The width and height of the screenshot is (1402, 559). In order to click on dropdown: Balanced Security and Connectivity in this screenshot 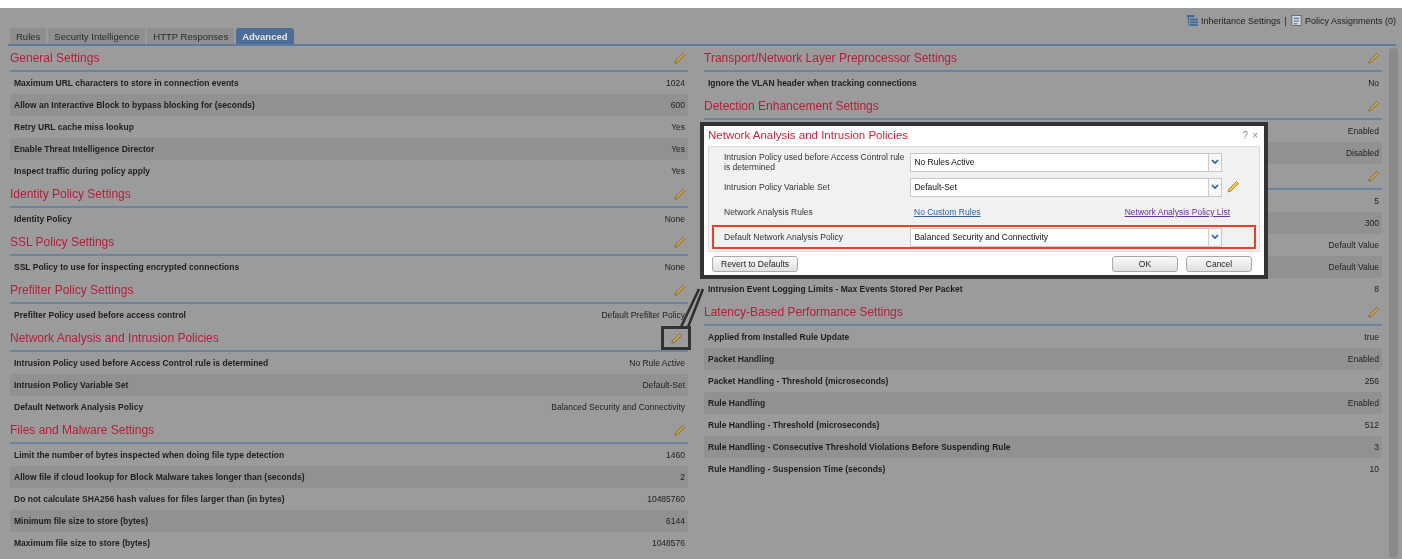, I will do `click(1066, 237)`.